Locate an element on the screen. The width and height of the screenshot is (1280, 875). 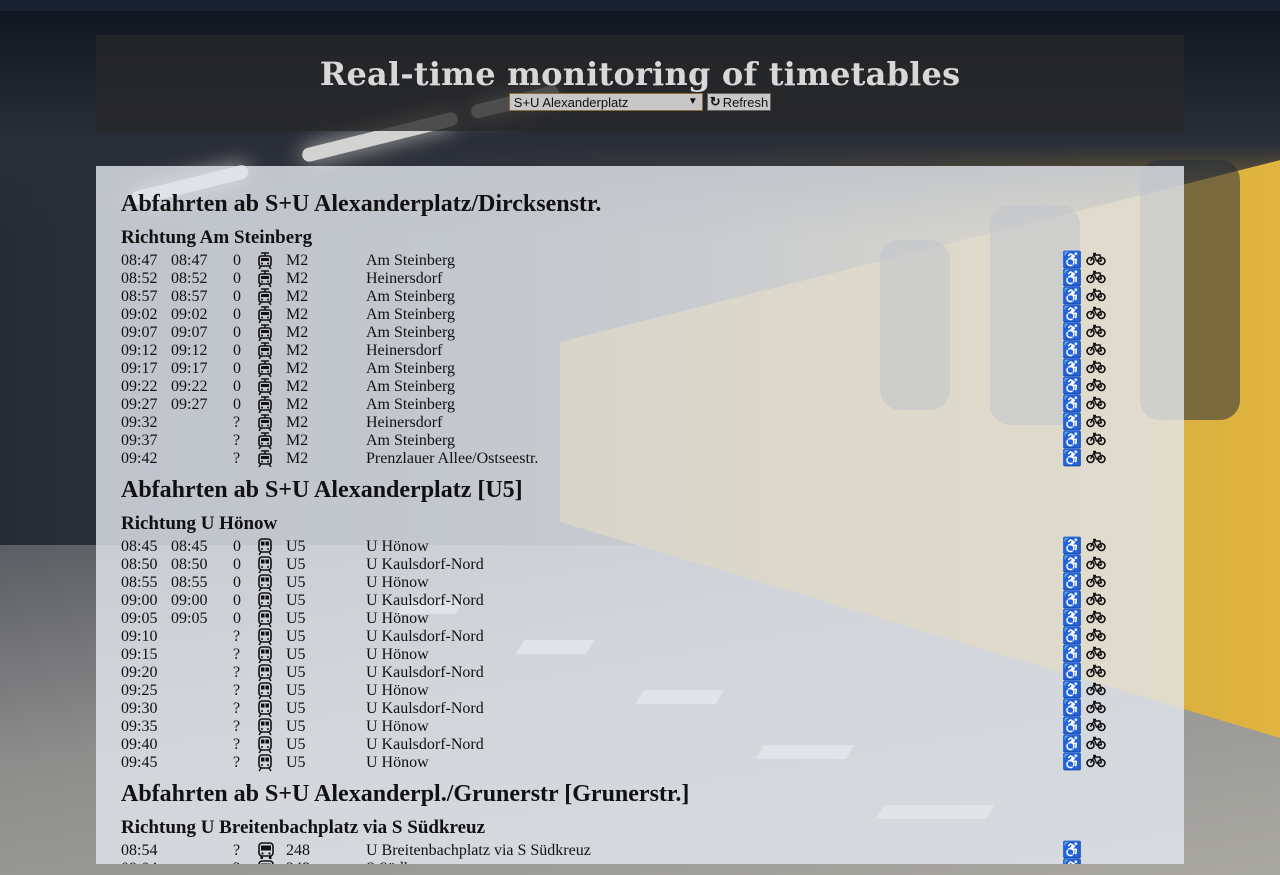
departure-row: 09:12 09:12 0 M2 Heinersdorf ♿ is located at coordinates (652, 351).